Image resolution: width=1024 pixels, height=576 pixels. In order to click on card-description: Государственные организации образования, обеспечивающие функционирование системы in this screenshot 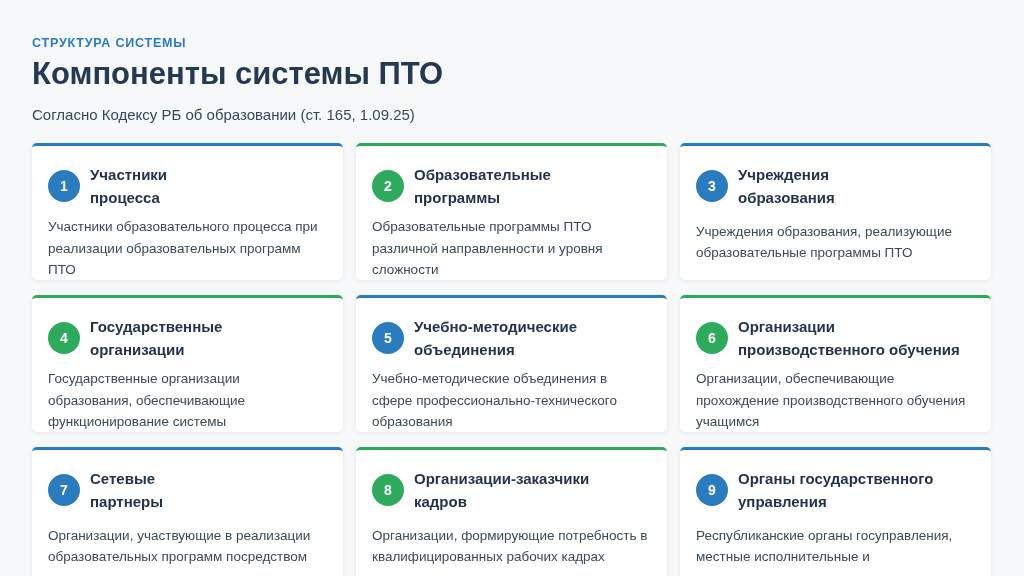, I will do `click(147, 400)`.